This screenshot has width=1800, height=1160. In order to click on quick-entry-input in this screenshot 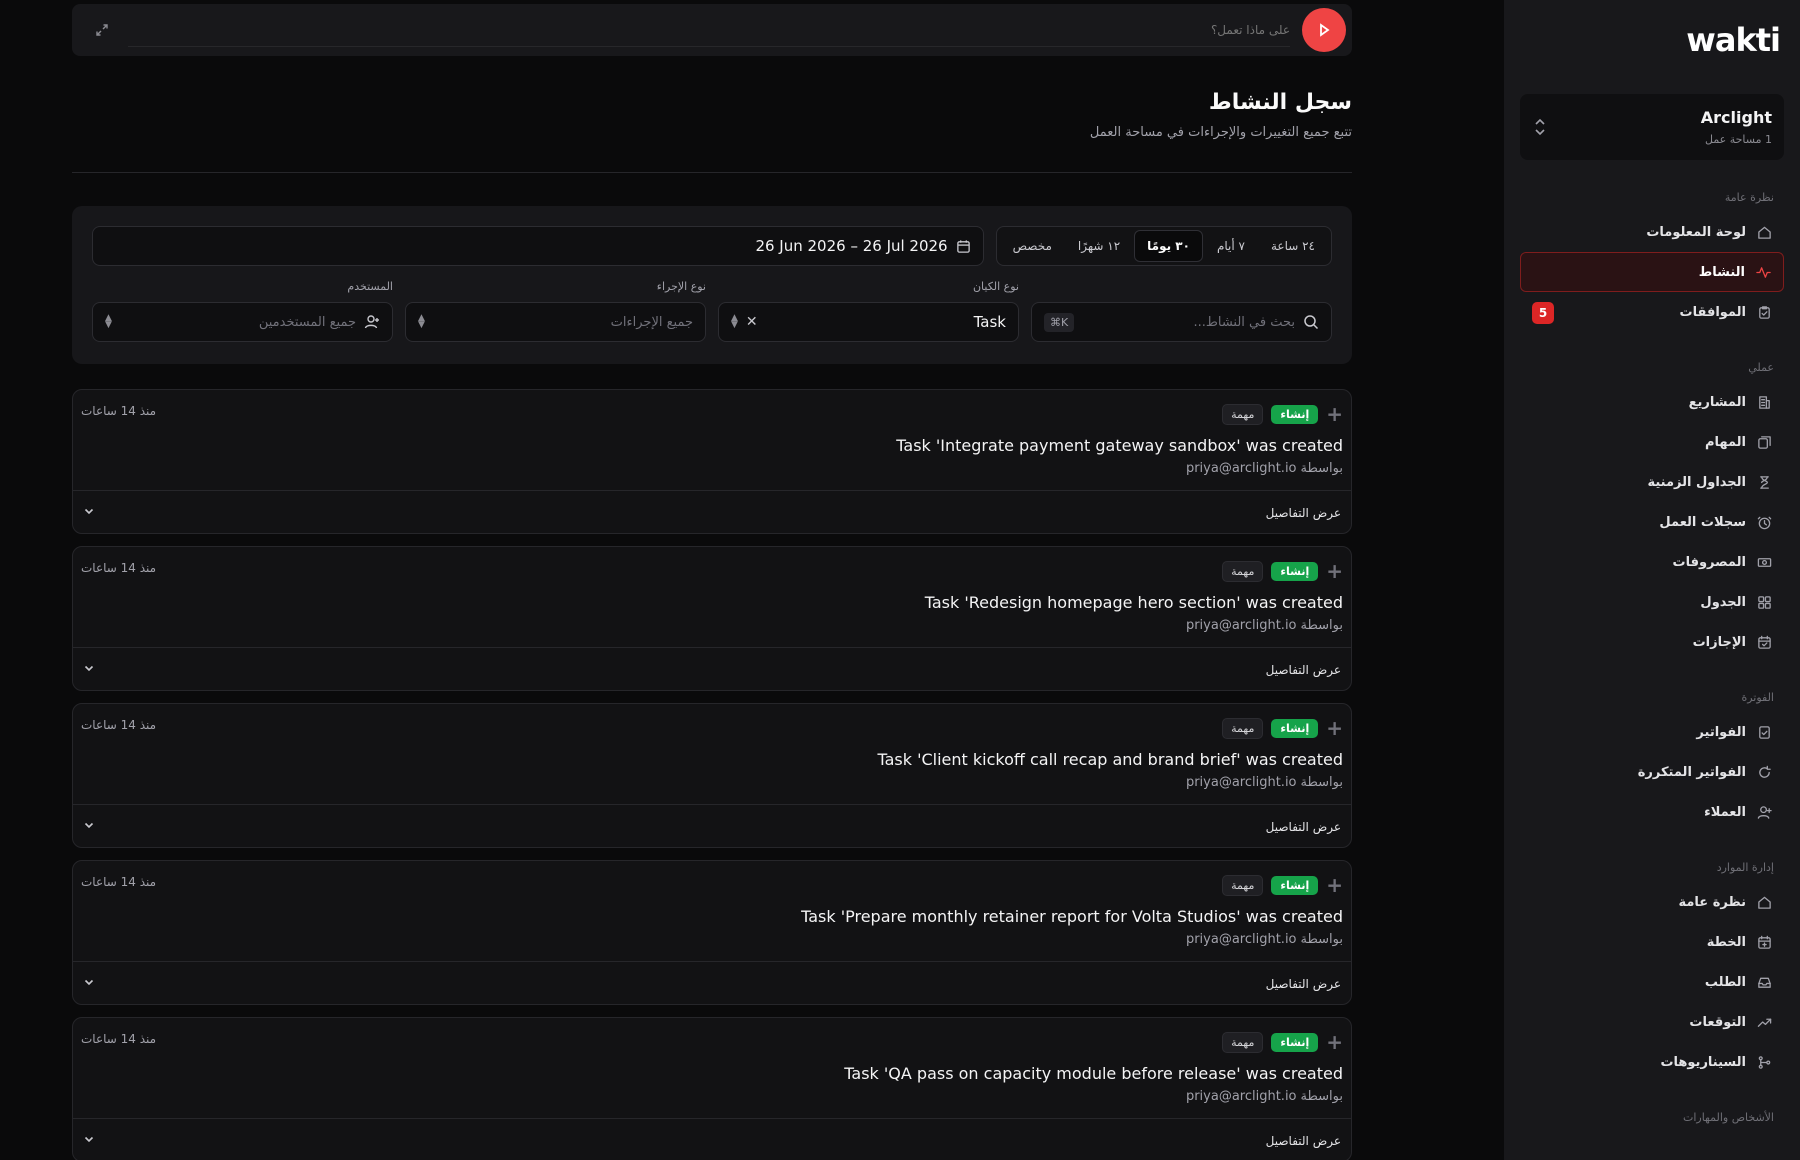, I will do `click(709, 30)`.